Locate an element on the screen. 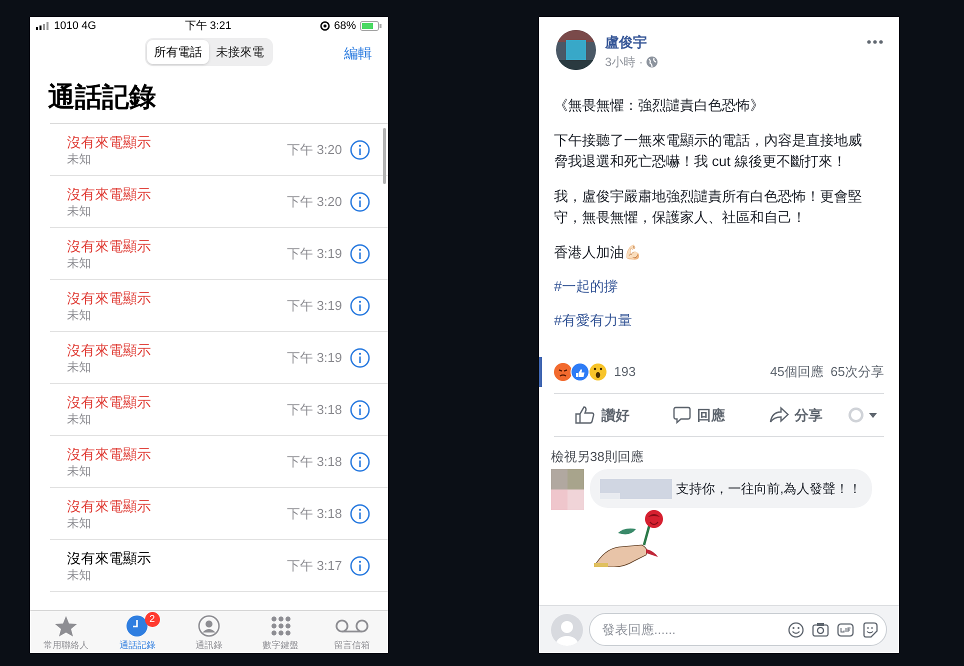 This screenshot has width=964, height=666. lock-rotation-icon is located at coordinates (325, 26).